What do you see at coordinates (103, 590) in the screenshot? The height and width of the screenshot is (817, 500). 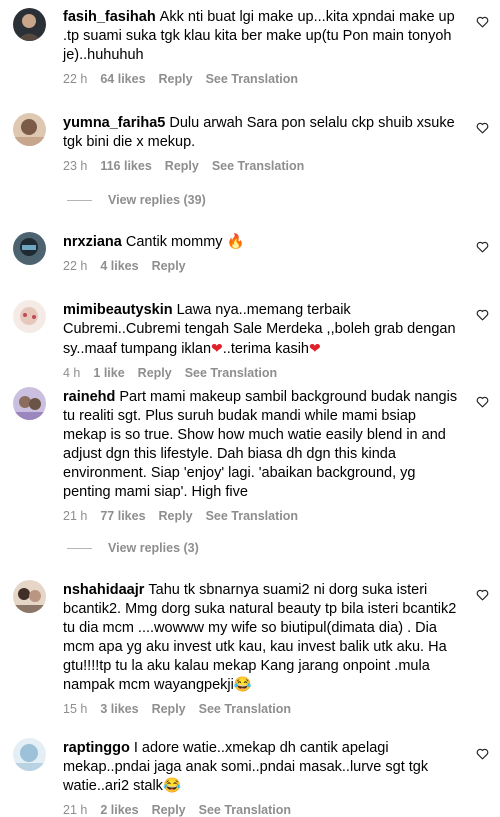 I see `username: nshahidaajr` at bounding box center [103, 590].